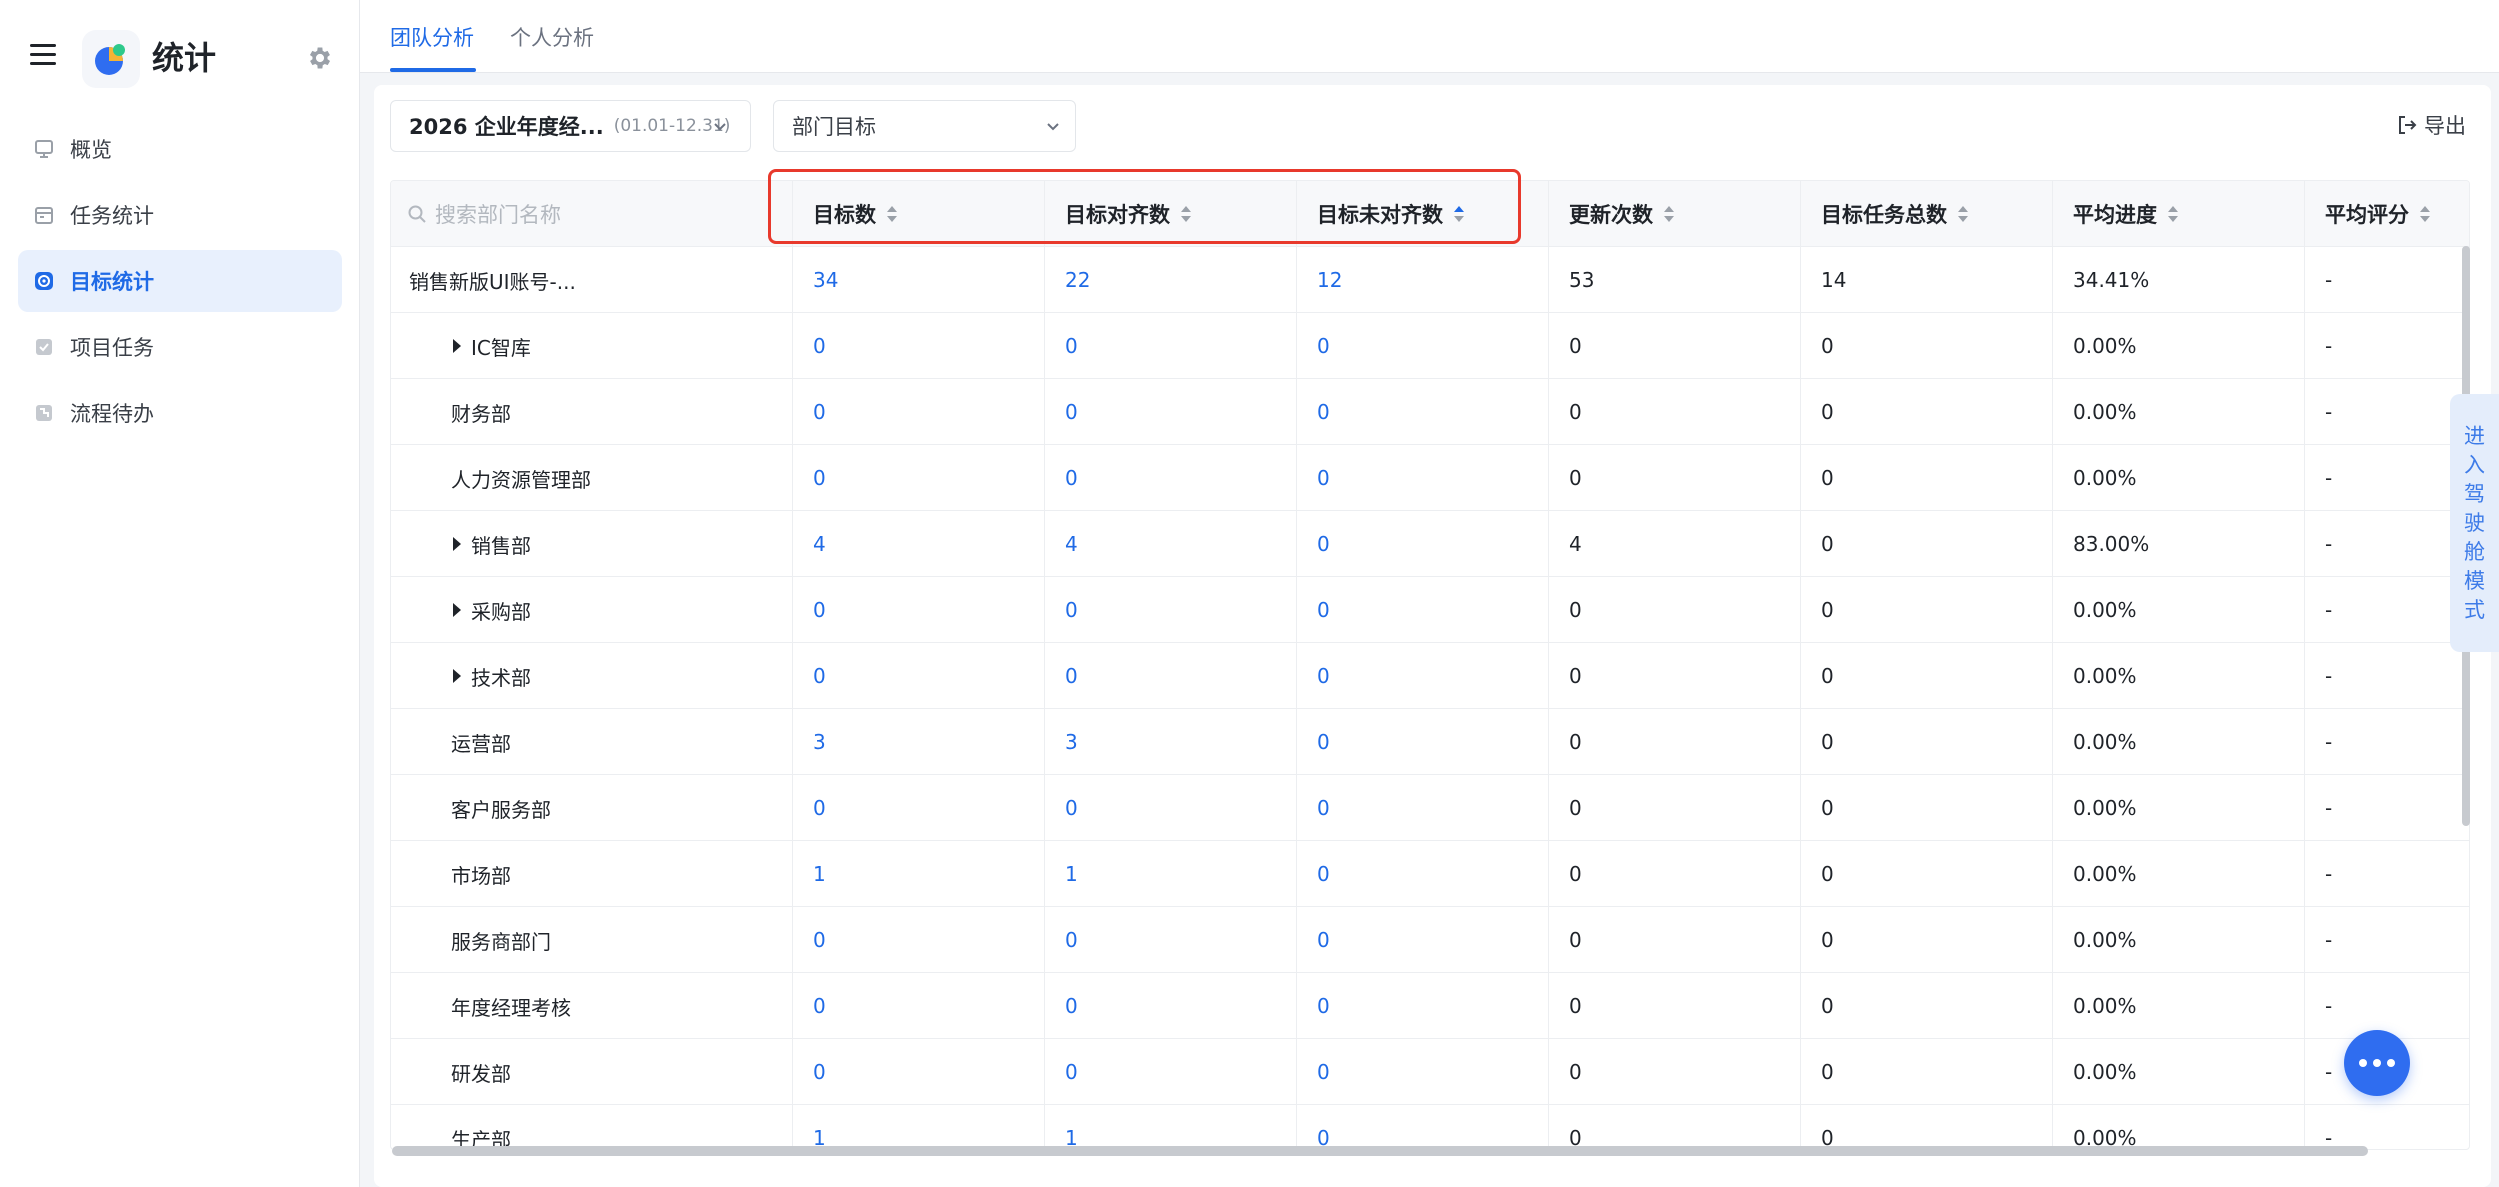 The height and width of the screenshot is (1187, 2499). I want to click on sidebar-item-project-tasks: 项目任务, so click(180, 347).